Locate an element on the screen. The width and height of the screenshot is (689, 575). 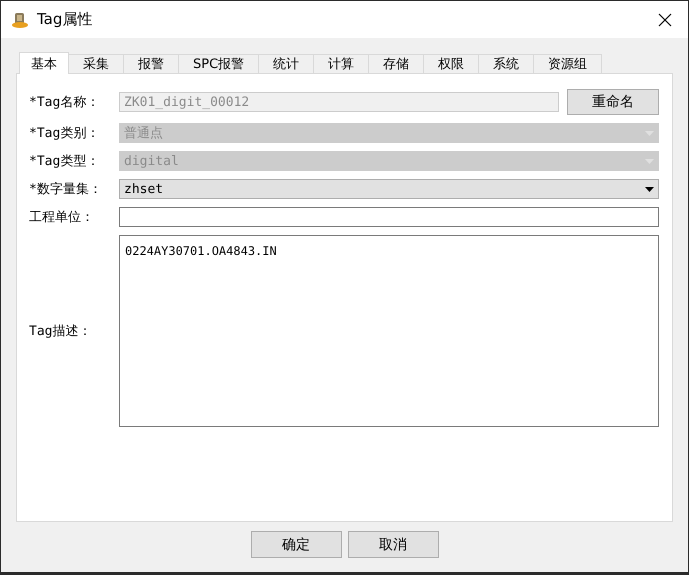
dialog-button: 确定 is located at coordinates (296, 544).